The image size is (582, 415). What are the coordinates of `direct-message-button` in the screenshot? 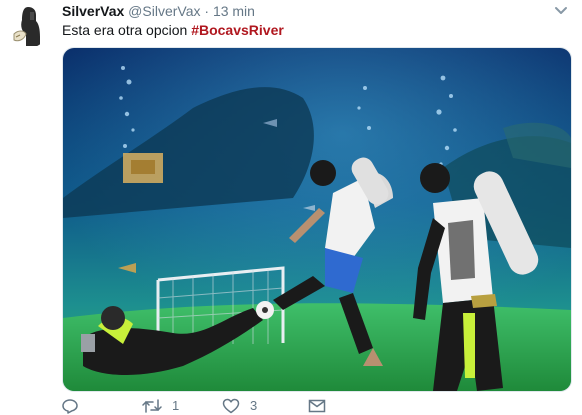 It's located at (328, 406).